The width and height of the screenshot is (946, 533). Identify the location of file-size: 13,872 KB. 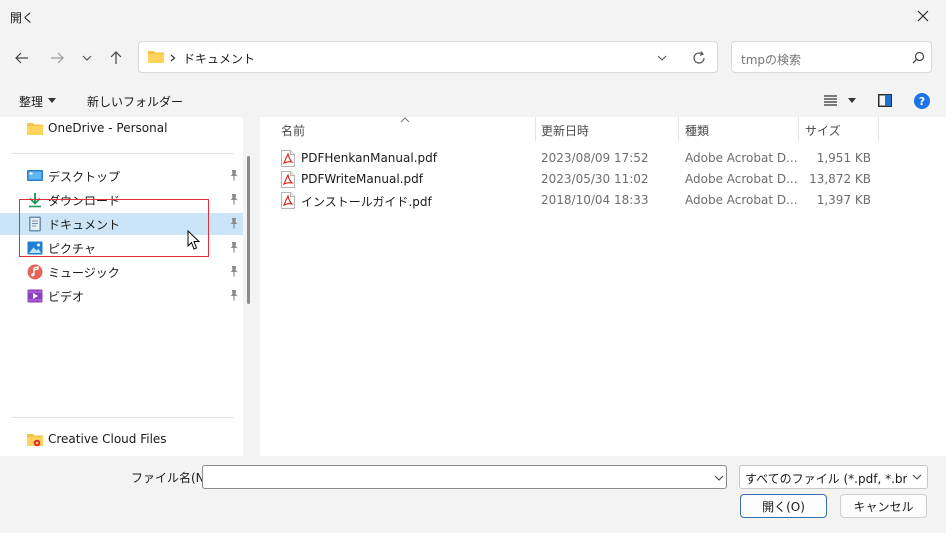
(840, 179).